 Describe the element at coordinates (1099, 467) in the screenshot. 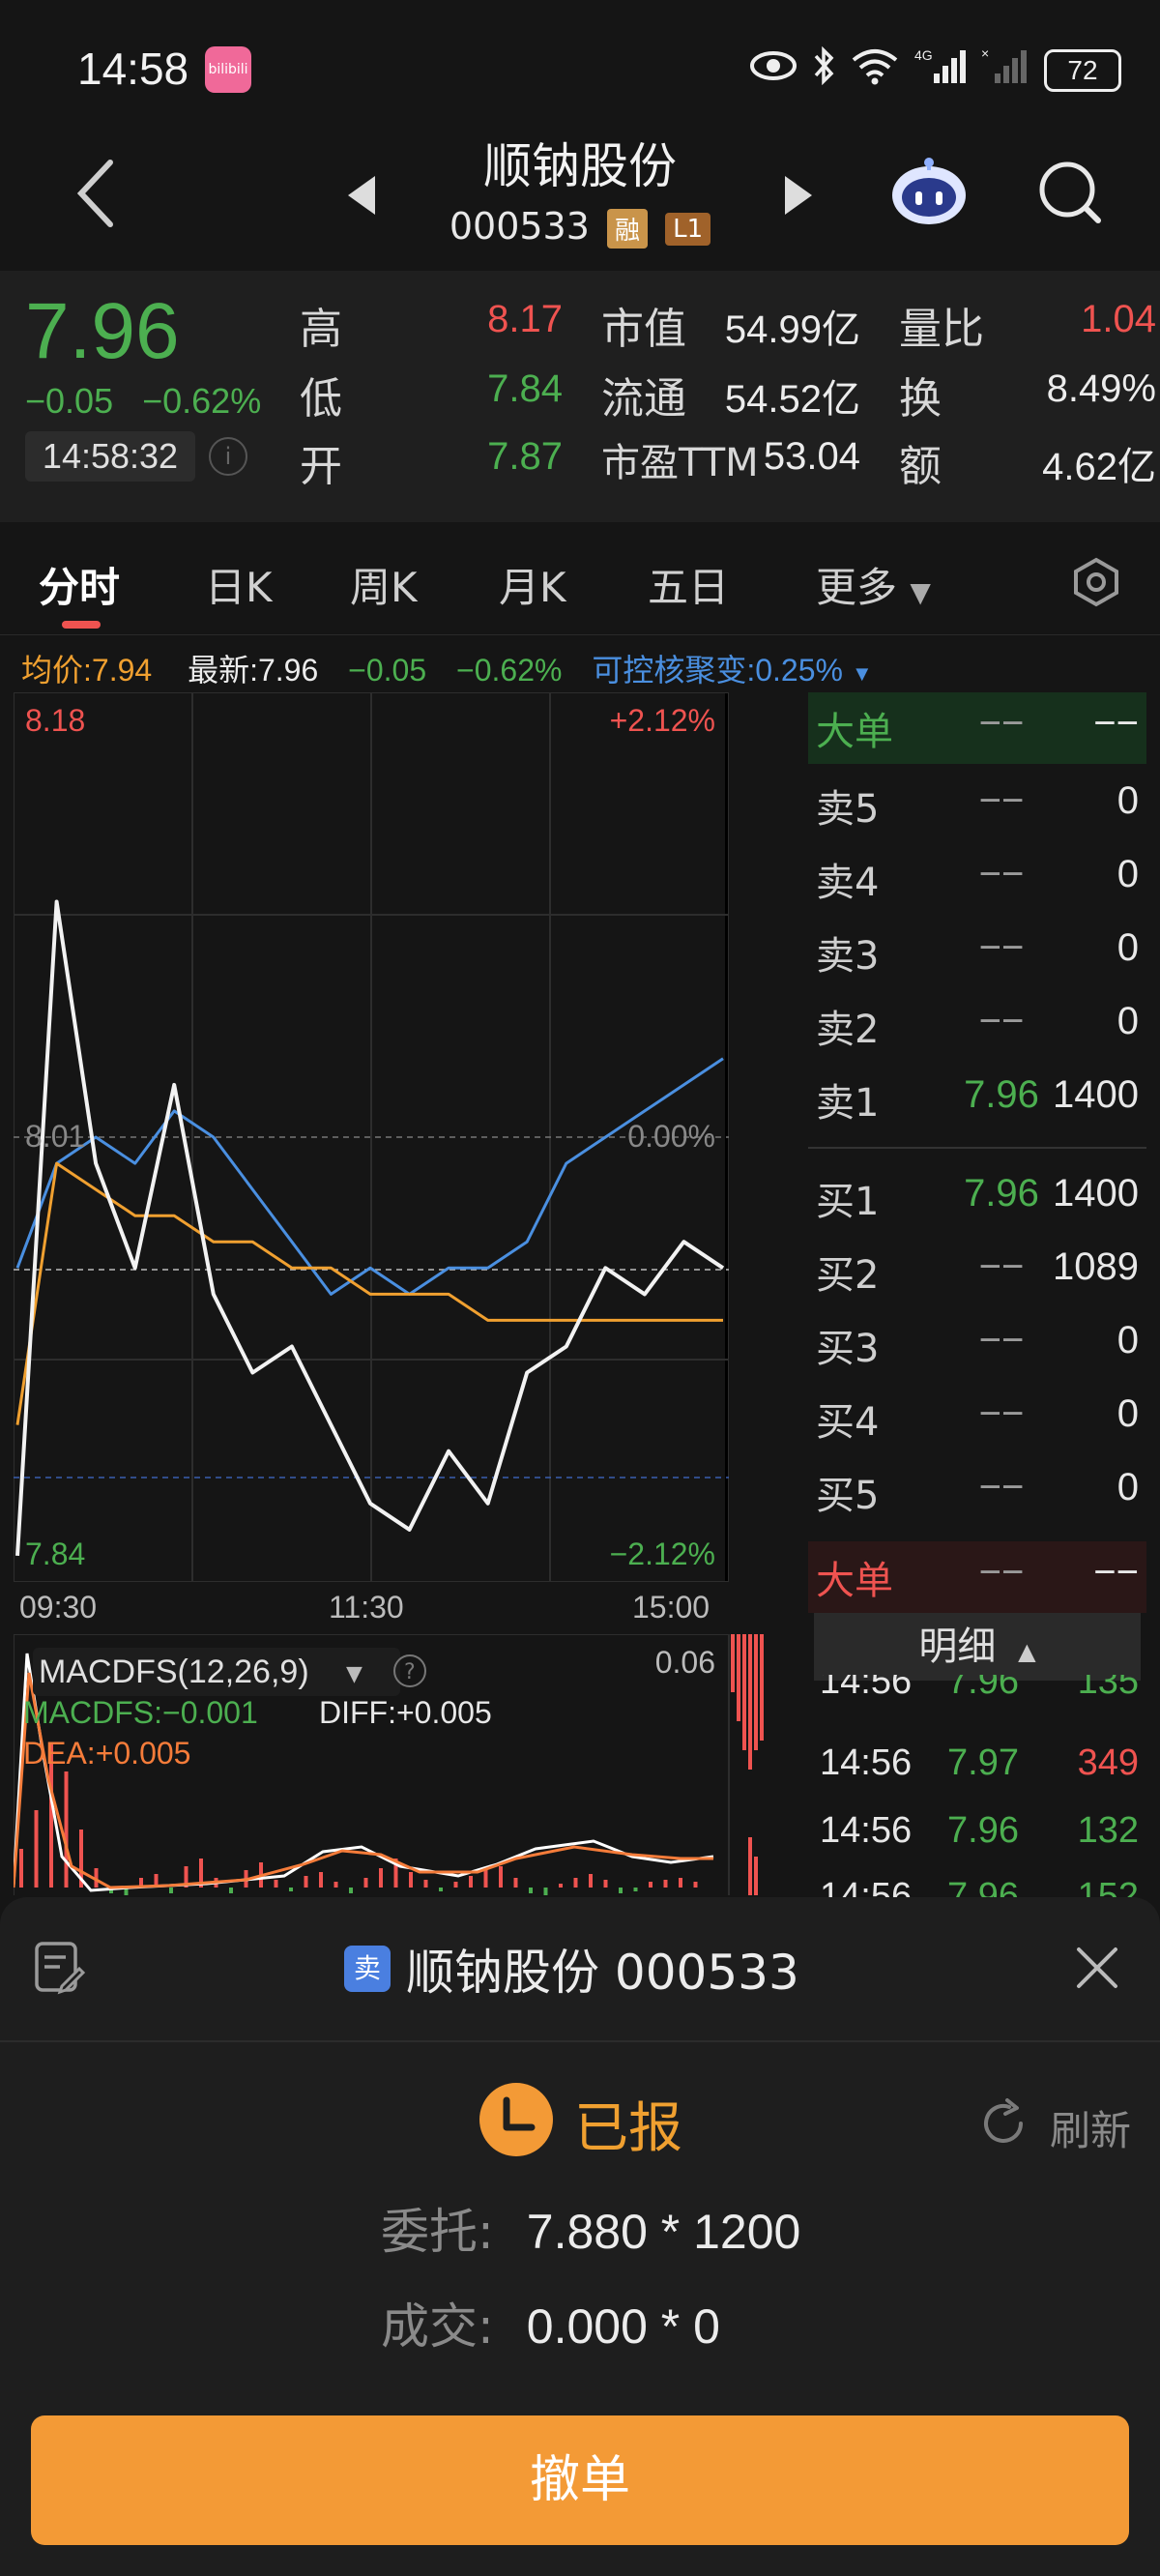

I see `amount-value: 4.62亿` at that location.